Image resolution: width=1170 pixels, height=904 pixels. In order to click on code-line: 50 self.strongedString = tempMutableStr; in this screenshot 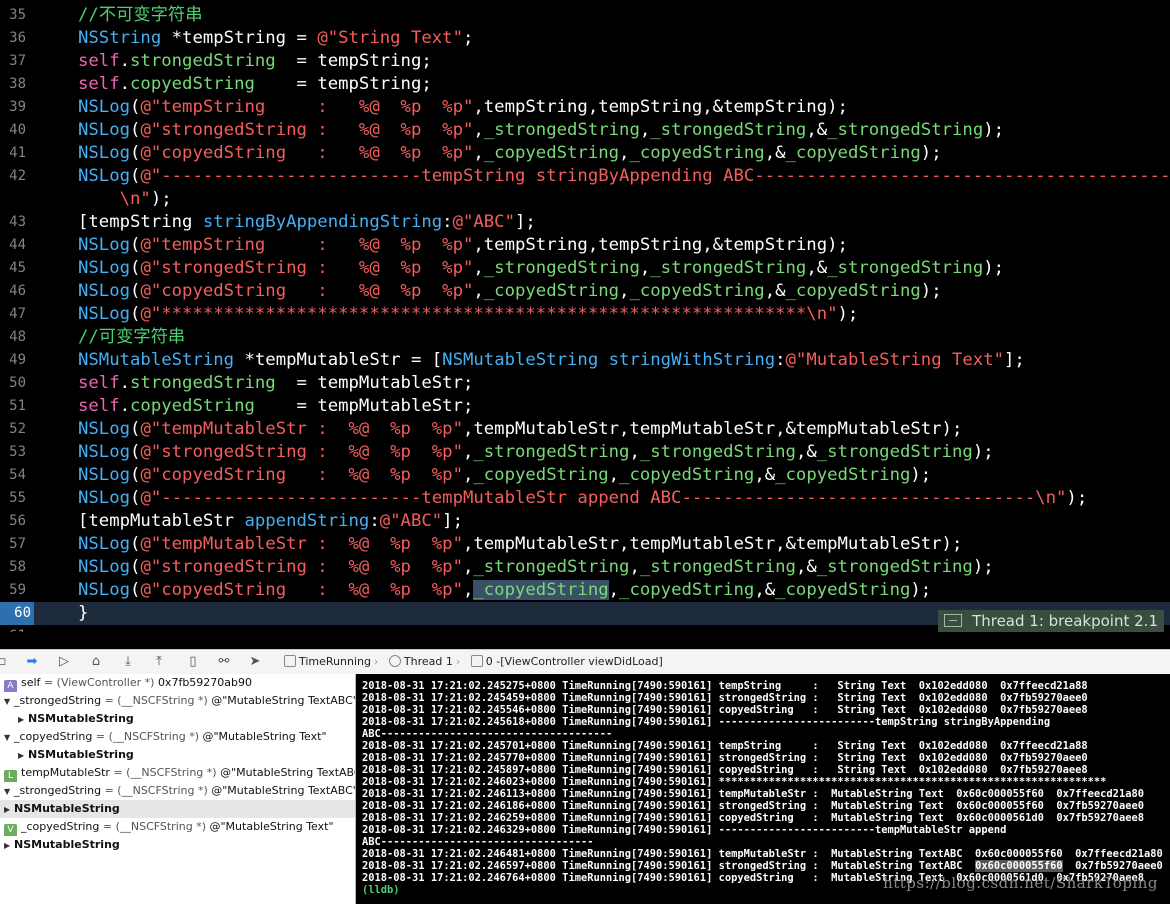, I will do `click(585, 383)`.